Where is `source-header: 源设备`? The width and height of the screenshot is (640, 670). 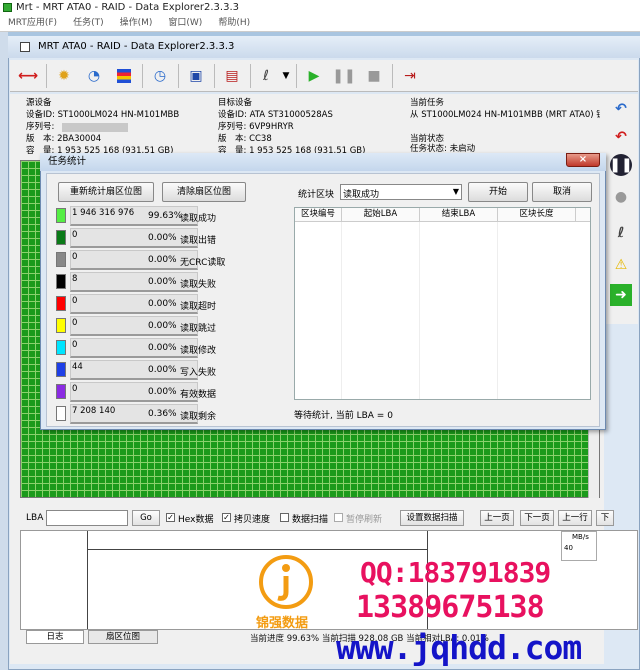
source-header: 源设备 is located at coordinates (39, 103).